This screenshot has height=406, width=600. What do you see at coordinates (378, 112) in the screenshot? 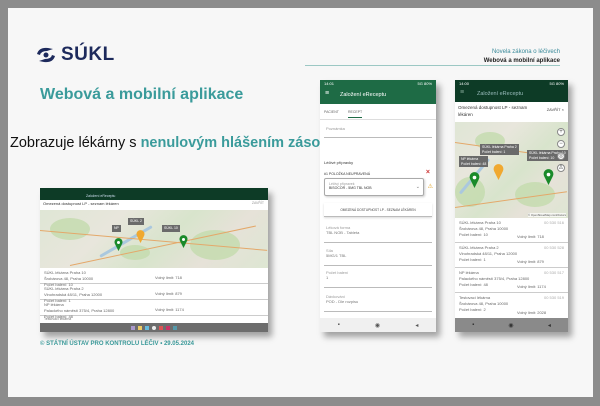
I see `phone1-tabs: PACIENT RECEPT` at bounding box center [378, 112].